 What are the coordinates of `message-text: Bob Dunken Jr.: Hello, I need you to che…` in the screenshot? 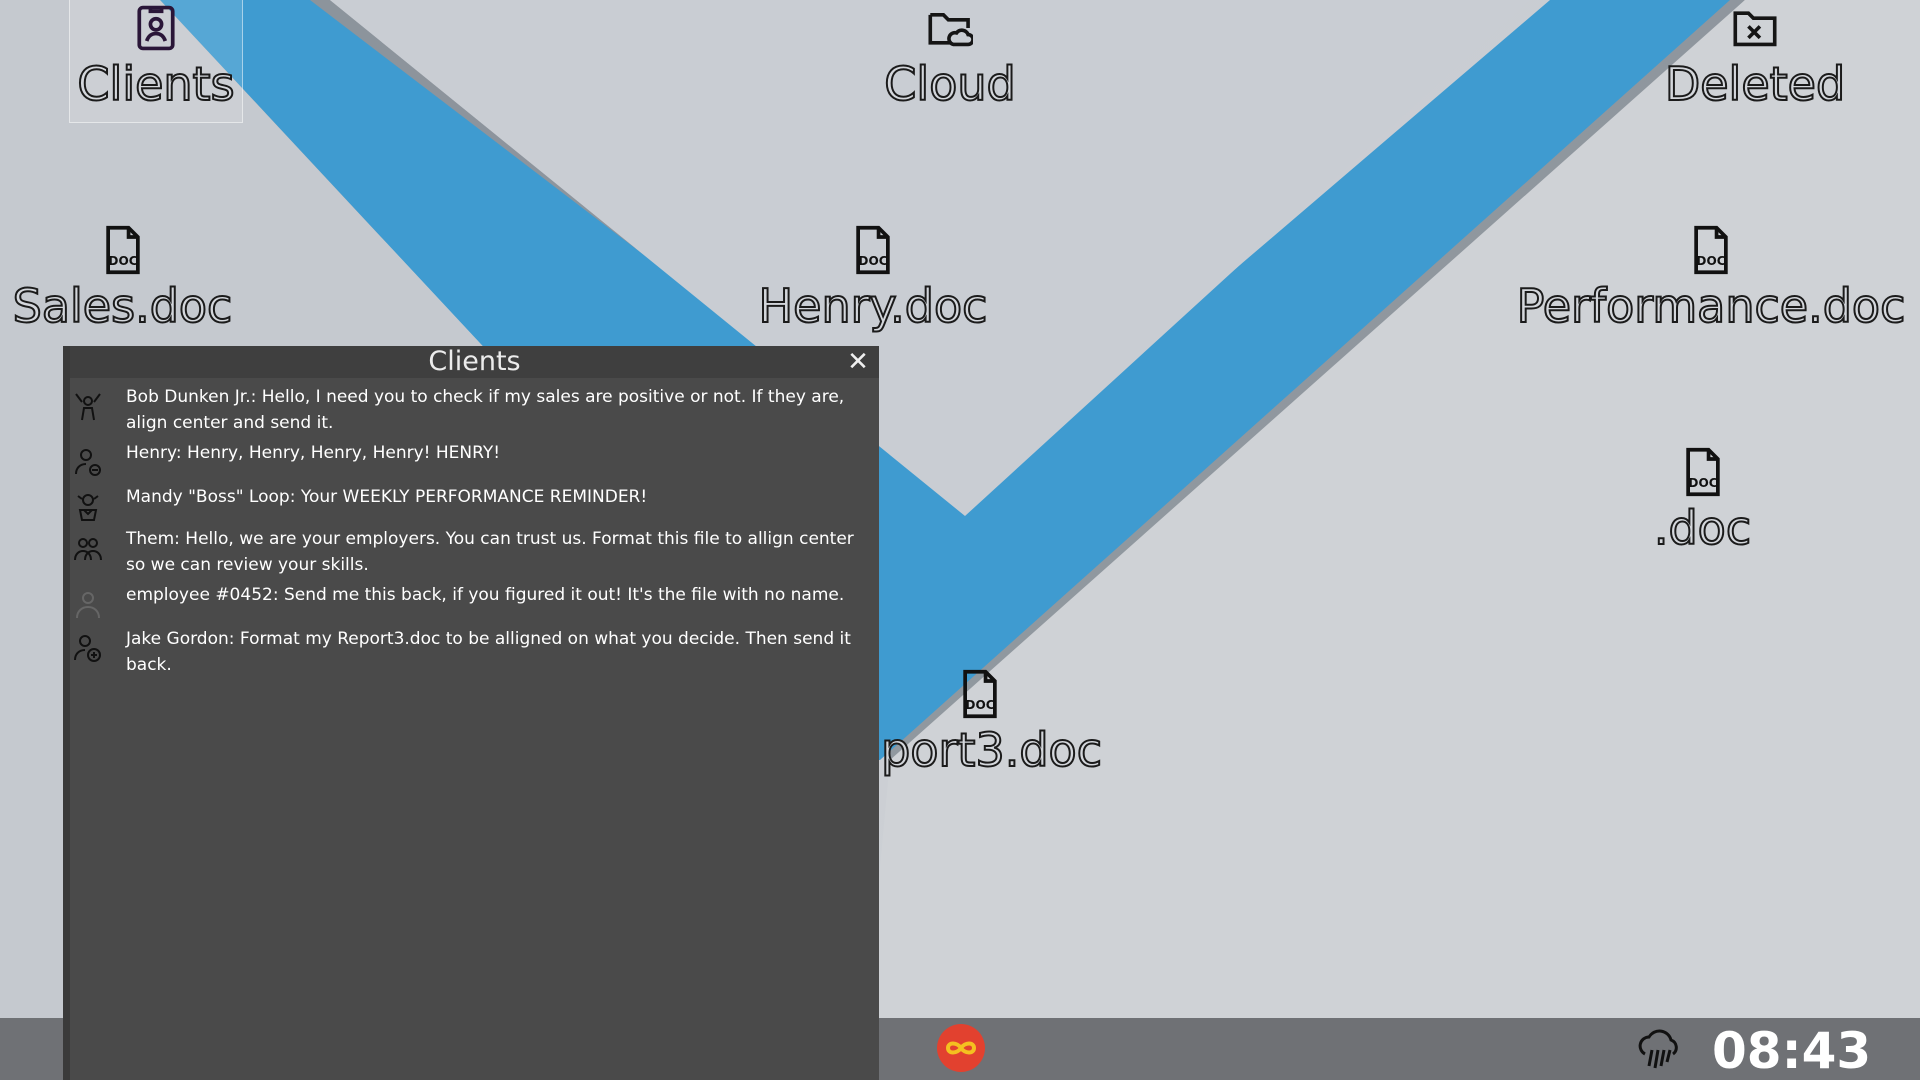 It's located at (485, 410).